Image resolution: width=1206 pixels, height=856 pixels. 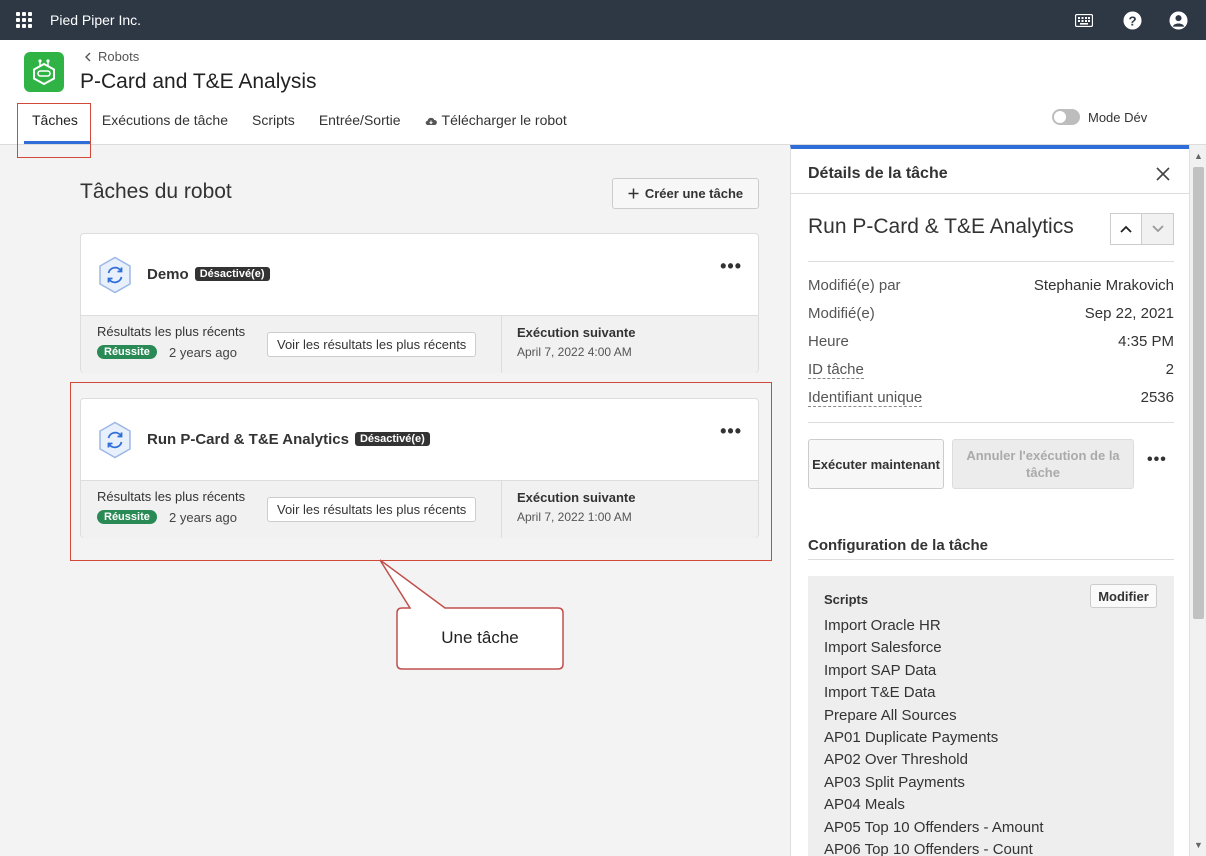 I want to click on tab-executions: Exécutions de tâche, so click(x=165, y=126).